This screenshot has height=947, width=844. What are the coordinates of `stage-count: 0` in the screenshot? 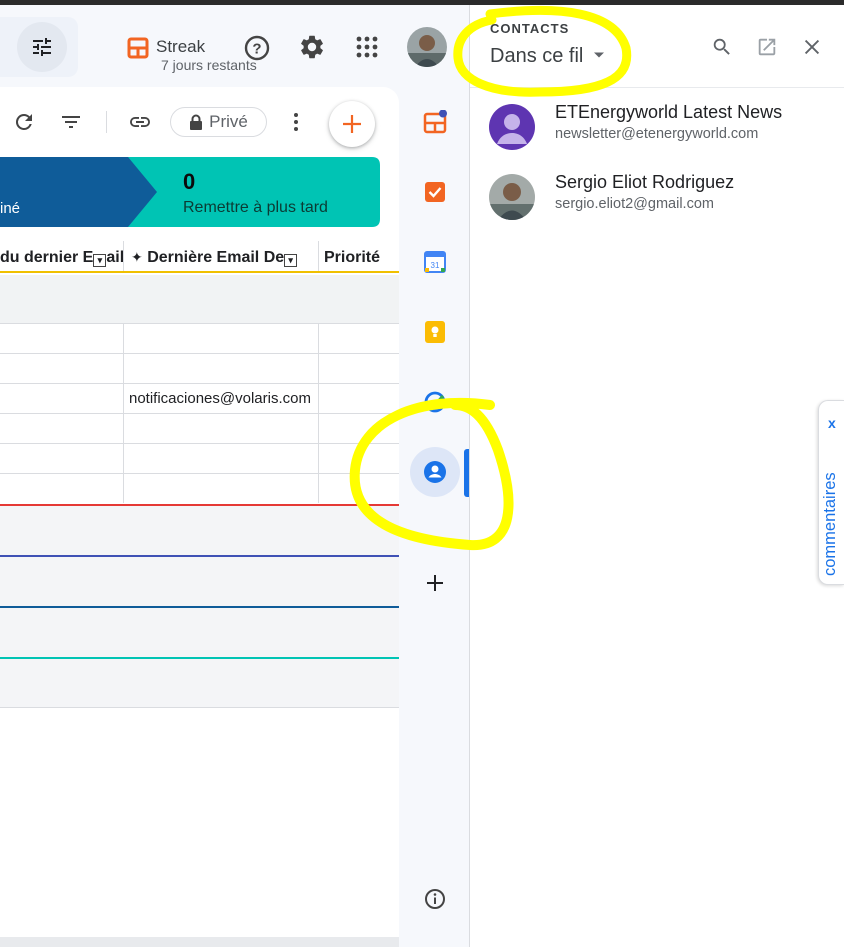 It's located at (189, 181).